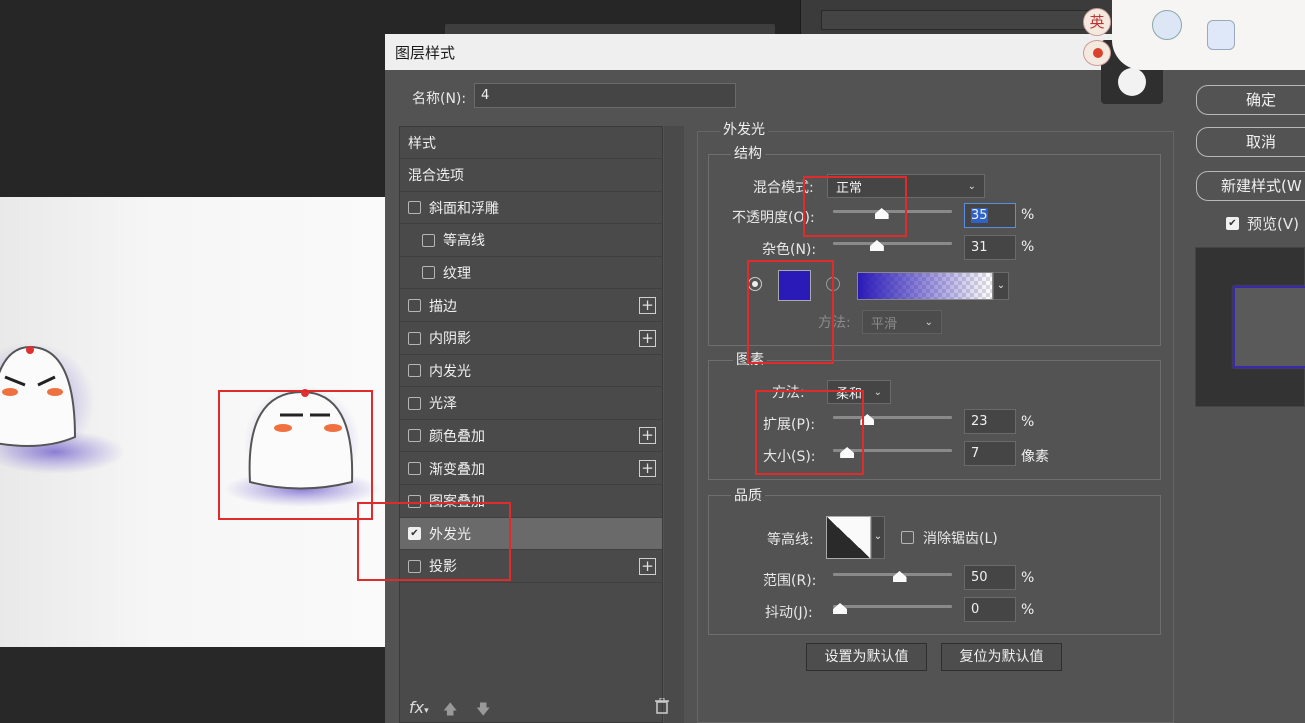 This screenshot has height=723, width=1305. What do you see at coordinates (789, 613) in the screenshot?
I see `jitter-label: 抖动(J):` at bounding box center [789, 613].